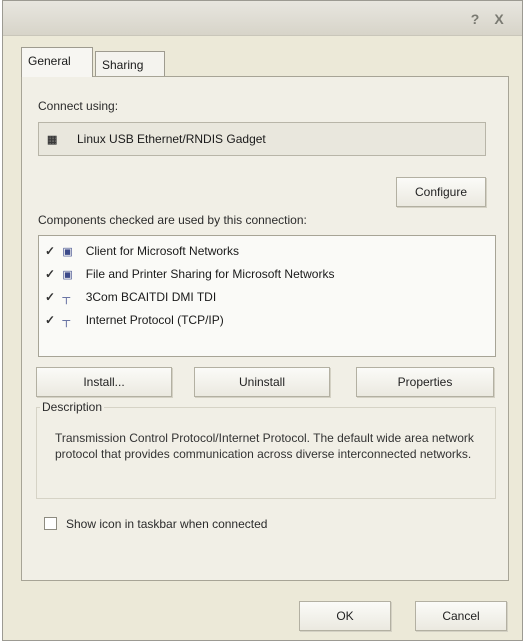 The height and width of the screenshot is (643, 527). I want to click on cancel-button: Cancel, so click(461, 616).